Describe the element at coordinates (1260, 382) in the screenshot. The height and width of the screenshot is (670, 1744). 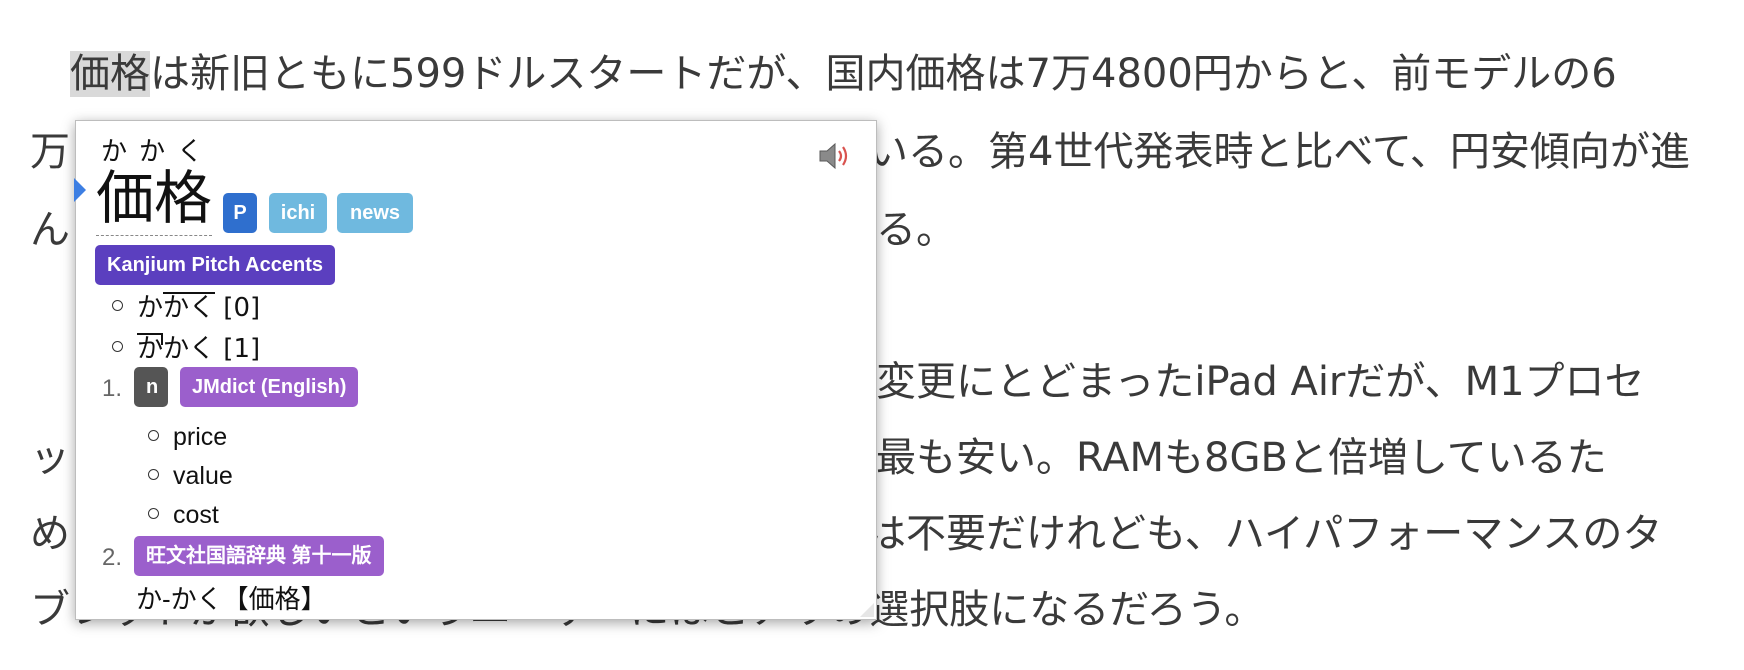
I see `article-line-4-right: 変更にとどまったiPad Airだが、M1プロセ` at that location.